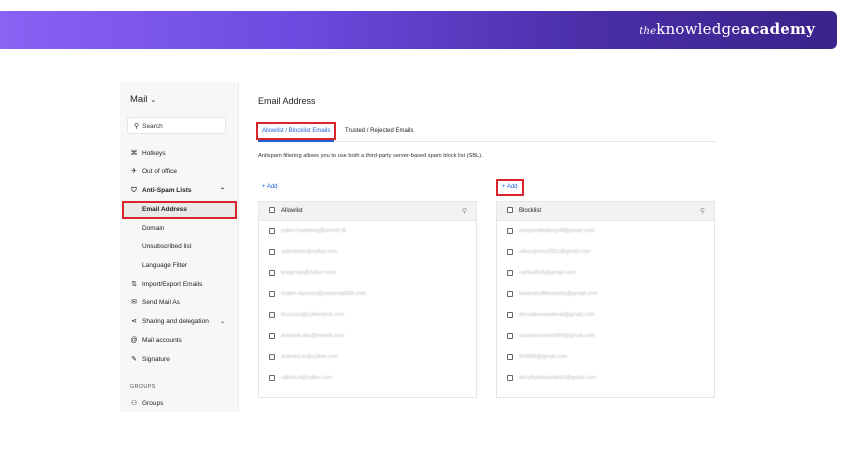 Image resolution: width=850 pixels, height=450 pixels. What do you see at coordinates (176, 125) in the screenshot?
I see `search-input: ⚲ Search` at bounding box center [176, 125].